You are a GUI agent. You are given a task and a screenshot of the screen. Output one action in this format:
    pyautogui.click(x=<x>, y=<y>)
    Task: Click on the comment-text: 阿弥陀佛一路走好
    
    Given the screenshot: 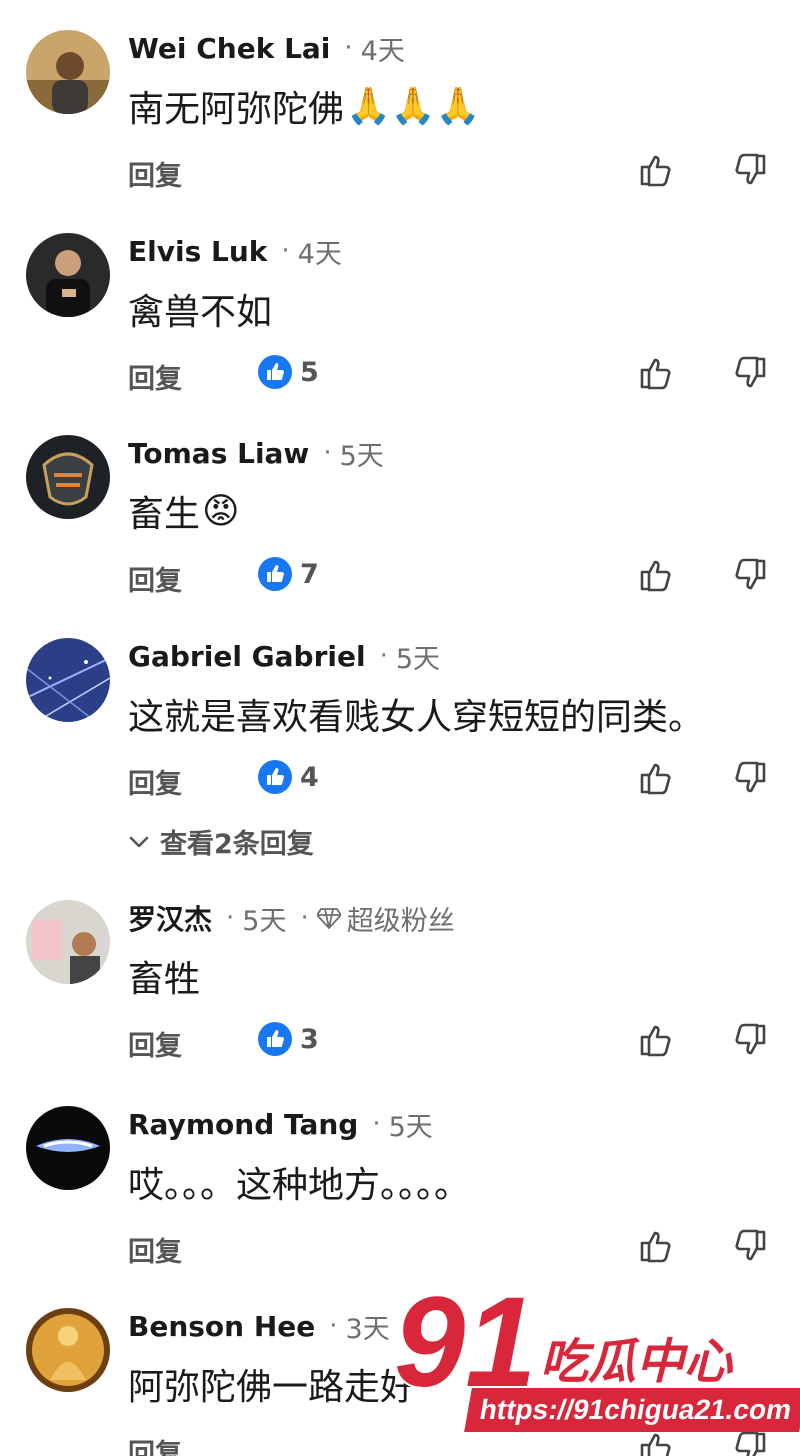 What is the action you would take?
    pyautogui.click(x=272, y=1384)
    